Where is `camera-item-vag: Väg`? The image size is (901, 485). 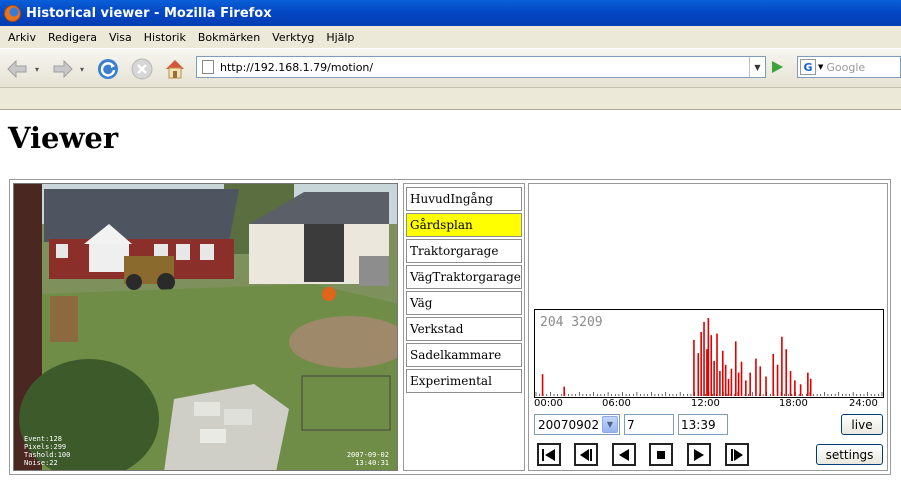
camera-item-vag: Väg is located at coordinates (464, 303).